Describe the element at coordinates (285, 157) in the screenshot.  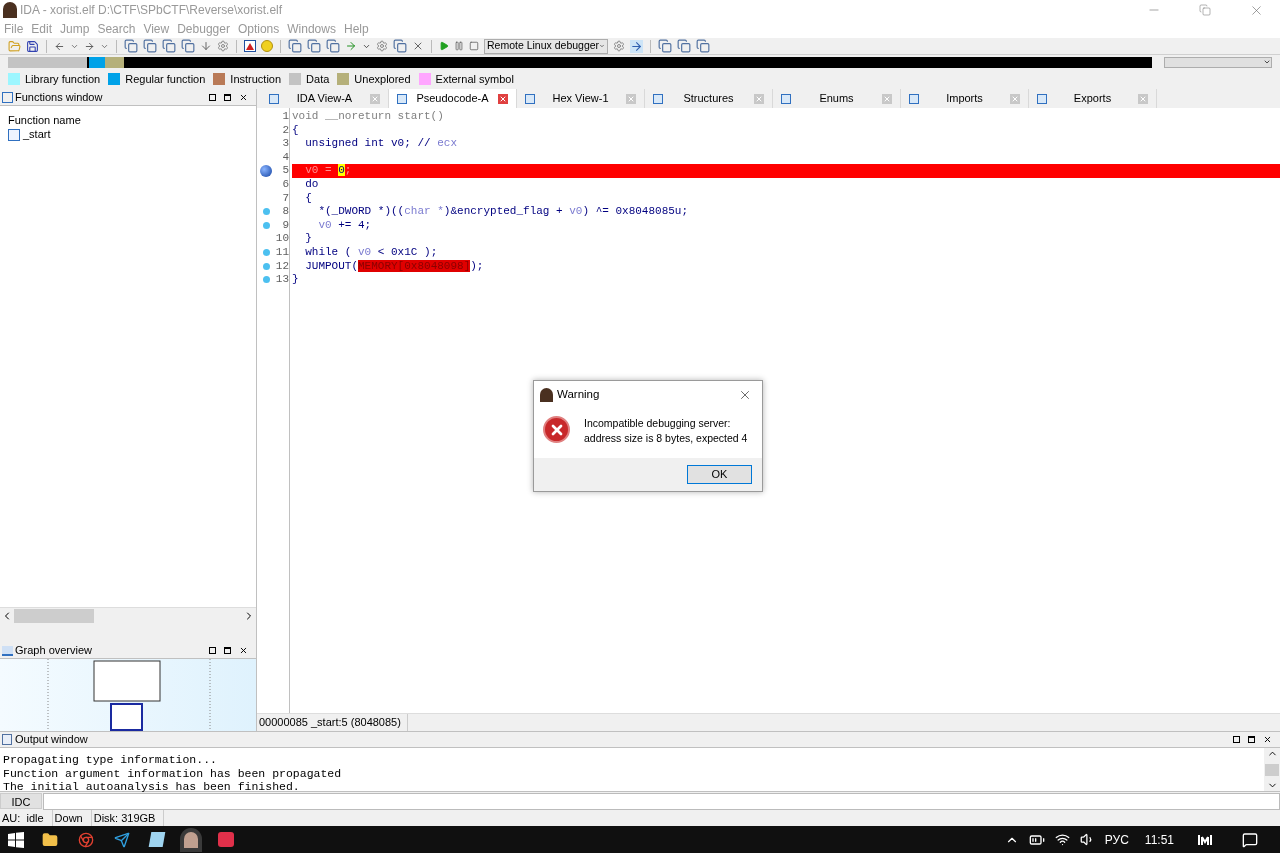
I see `line-number: 4` at that location.